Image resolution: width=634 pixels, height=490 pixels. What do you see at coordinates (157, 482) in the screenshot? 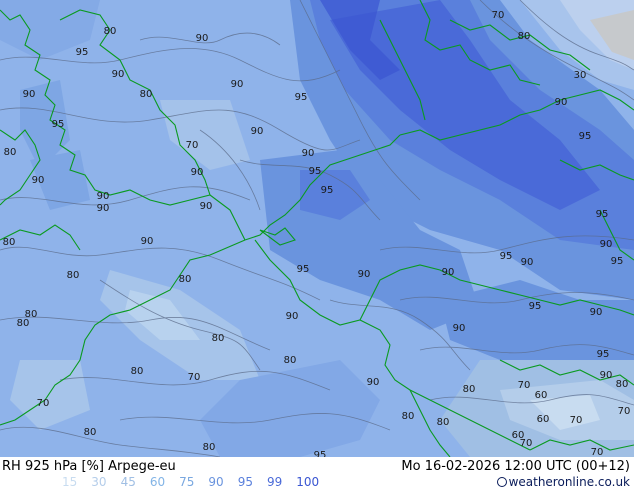
I see `legend-item: 60` at bounding box center [157, 482].